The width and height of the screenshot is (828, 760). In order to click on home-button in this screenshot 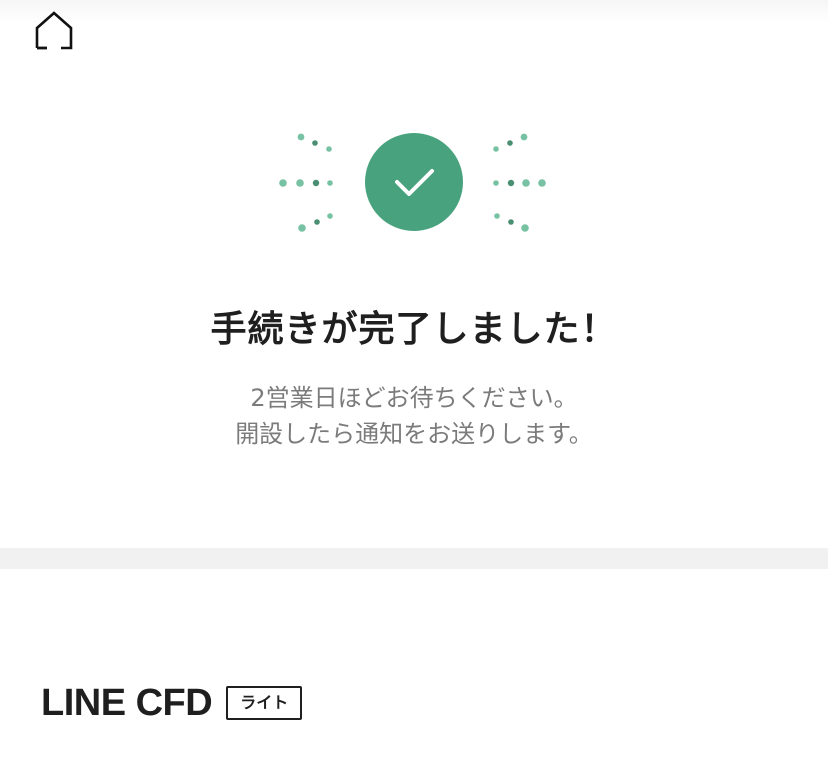, I will do `click(54, 34)`.